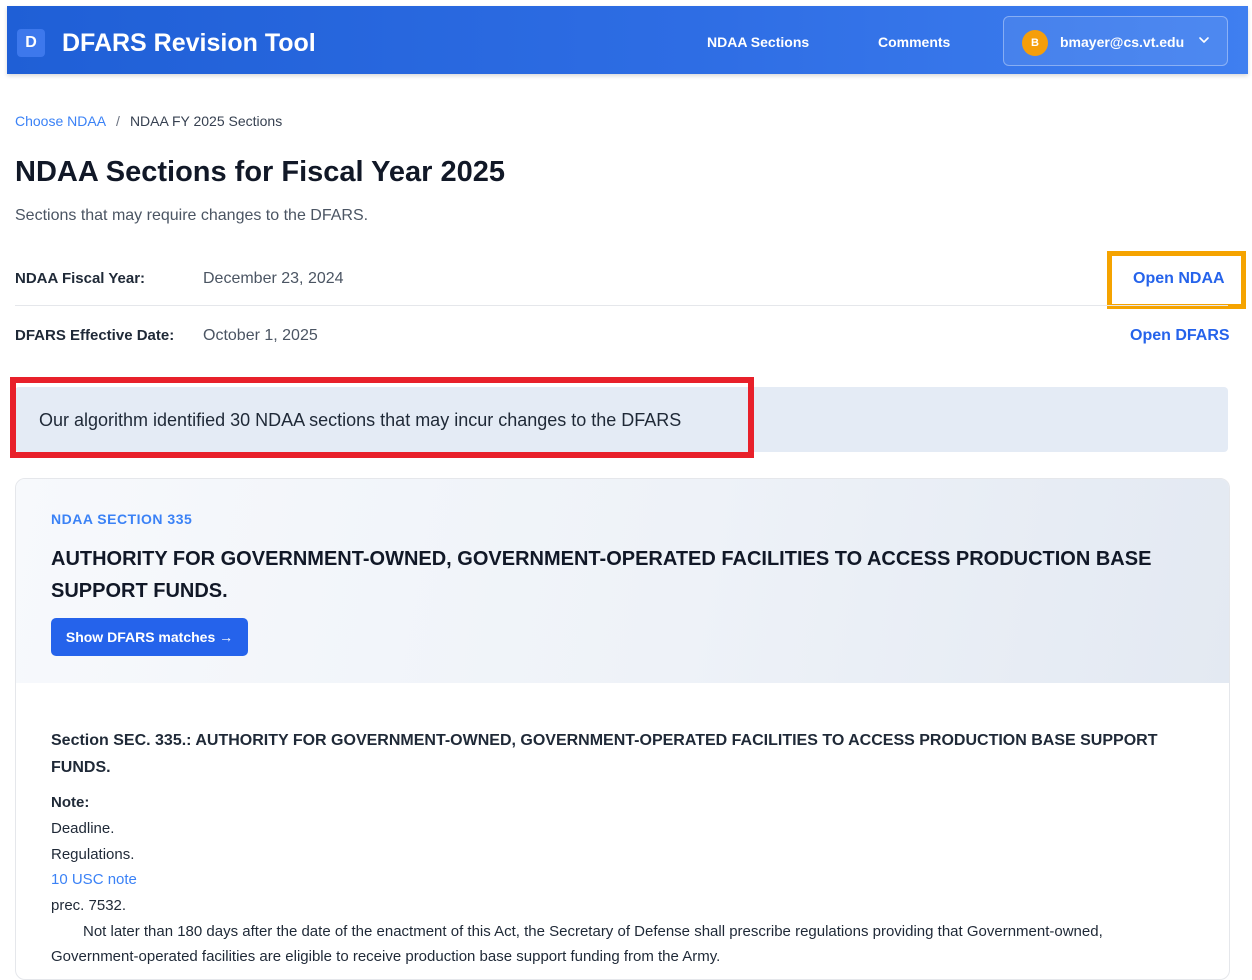  What do you see at coordinates (260, 172) in the screenshot?
I see `page-title: NDAA Sections for Fiscal Year 2025` at bounding box center [260, 172].